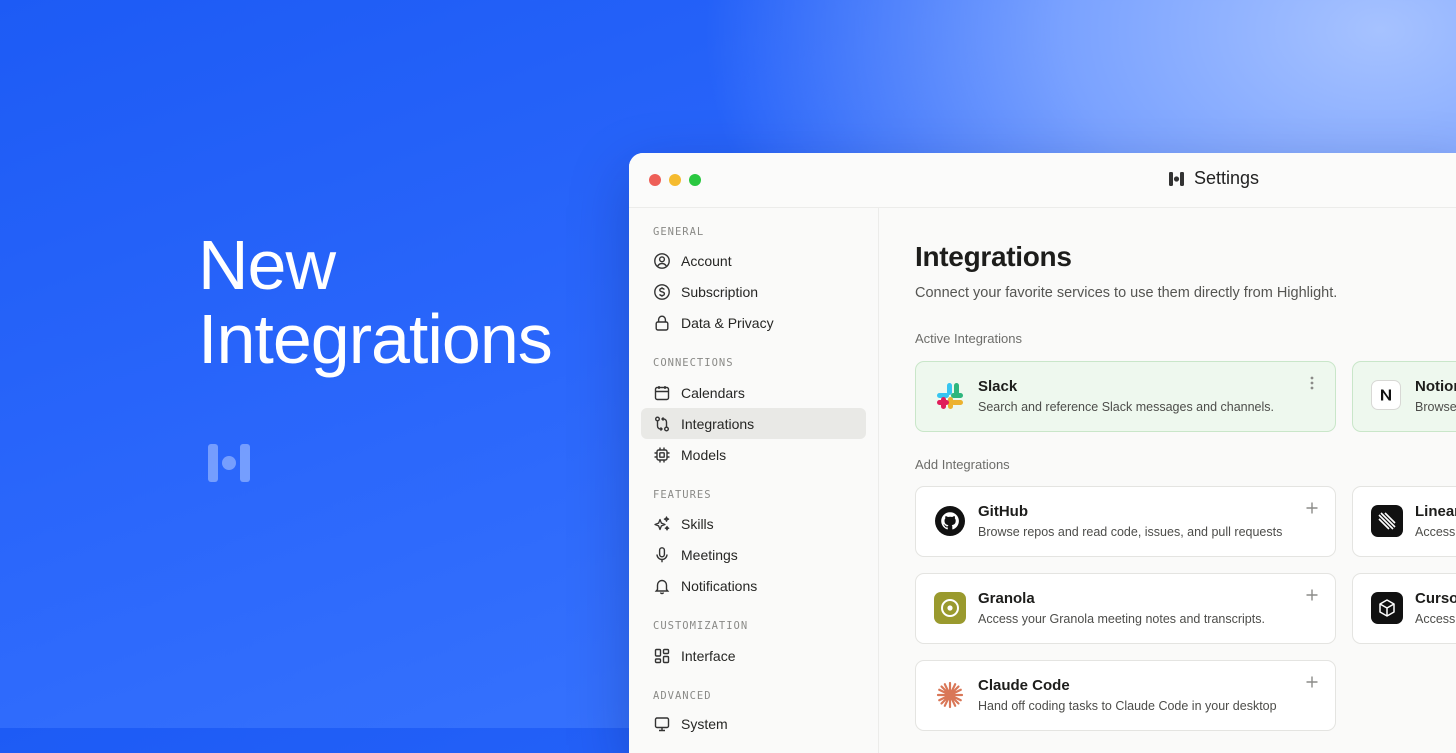 This screenshot has width=1456, height=753. I want to click on active-integrations-label: Active Integrations, so click(968, 338).